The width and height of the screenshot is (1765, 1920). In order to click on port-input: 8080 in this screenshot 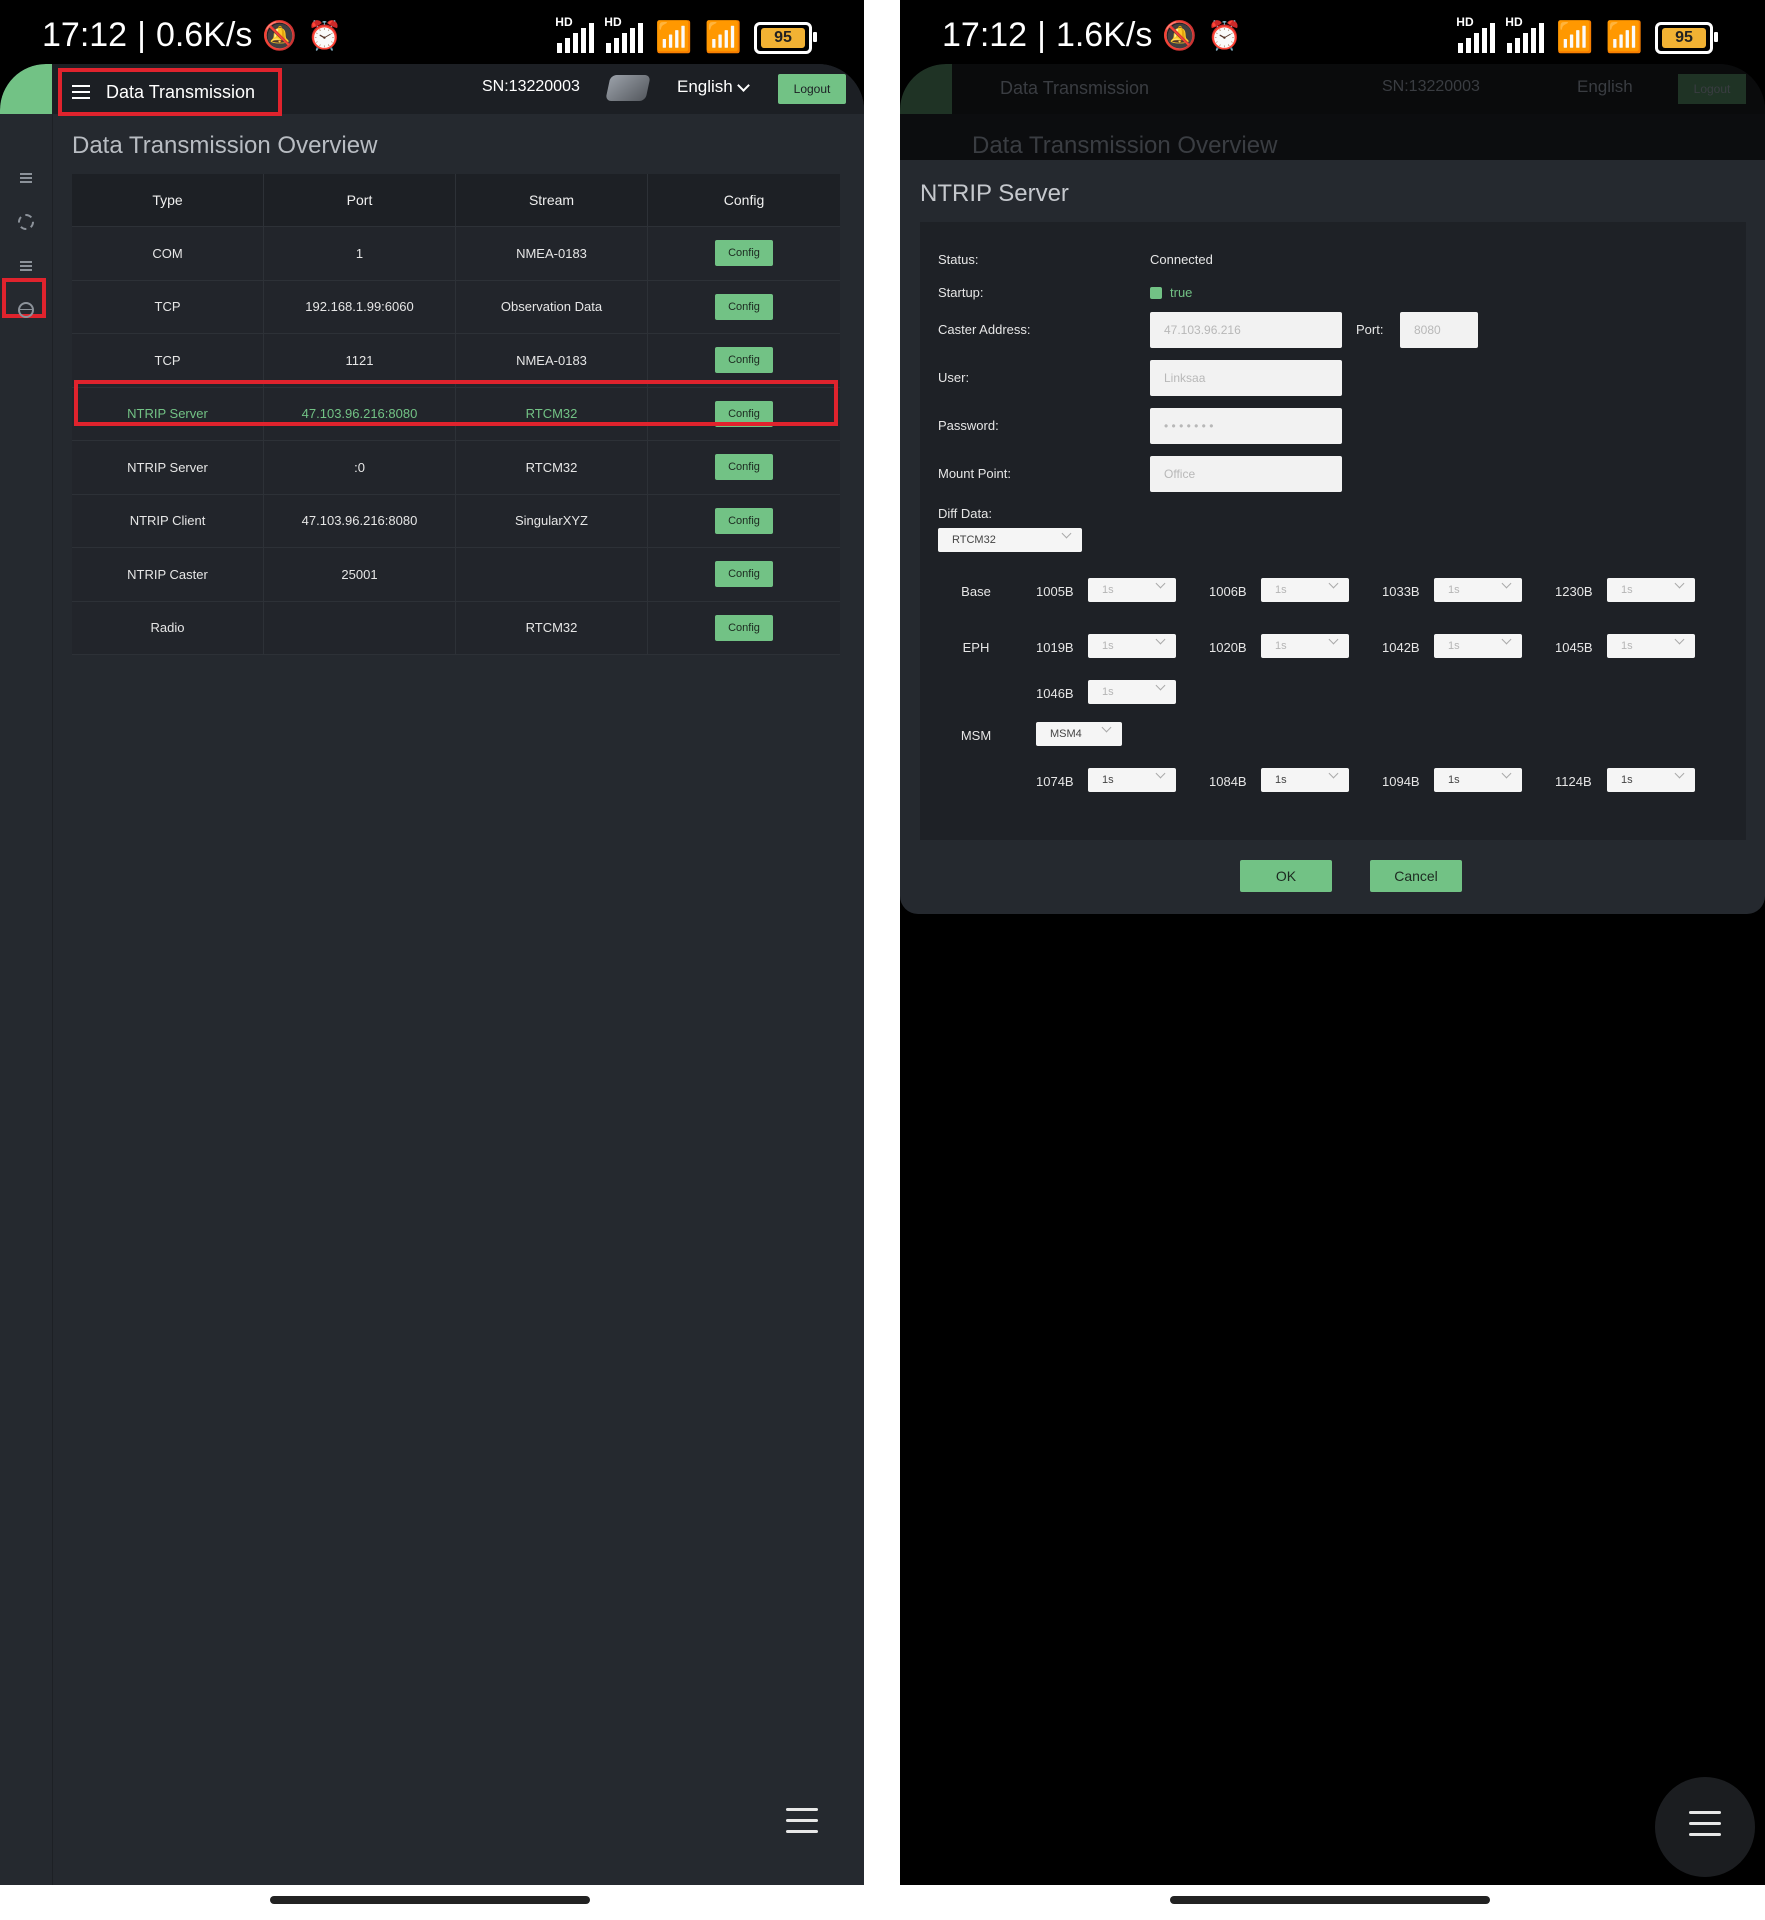, I will do `click(1439, 330)`.